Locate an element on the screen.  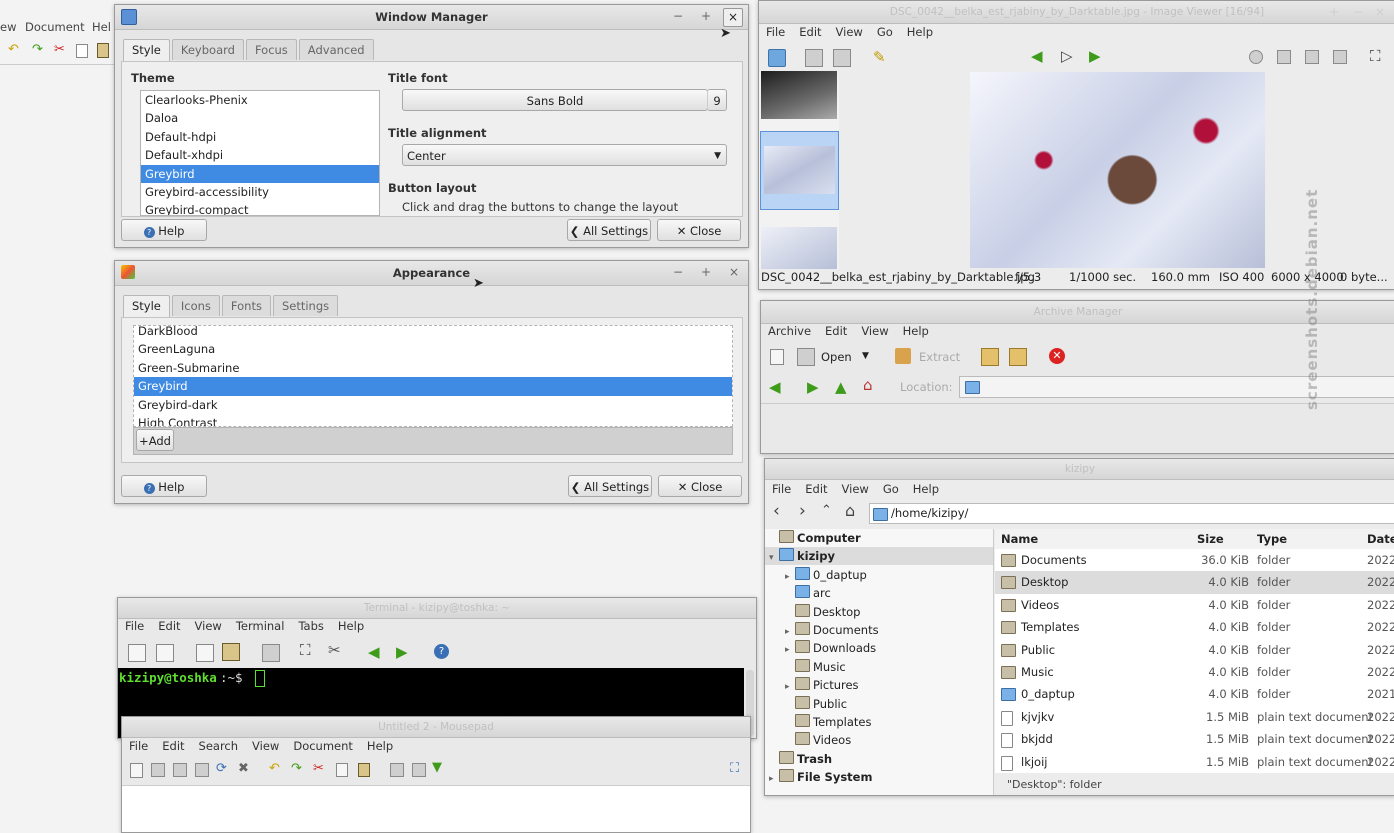
open-archive-icon is located at coordinates (806, 357).